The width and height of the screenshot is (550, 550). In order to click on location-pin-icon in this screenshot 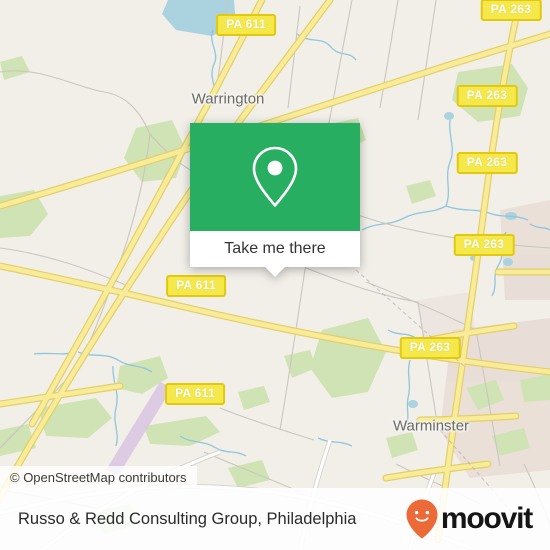, I will do `click(275, 176)`.